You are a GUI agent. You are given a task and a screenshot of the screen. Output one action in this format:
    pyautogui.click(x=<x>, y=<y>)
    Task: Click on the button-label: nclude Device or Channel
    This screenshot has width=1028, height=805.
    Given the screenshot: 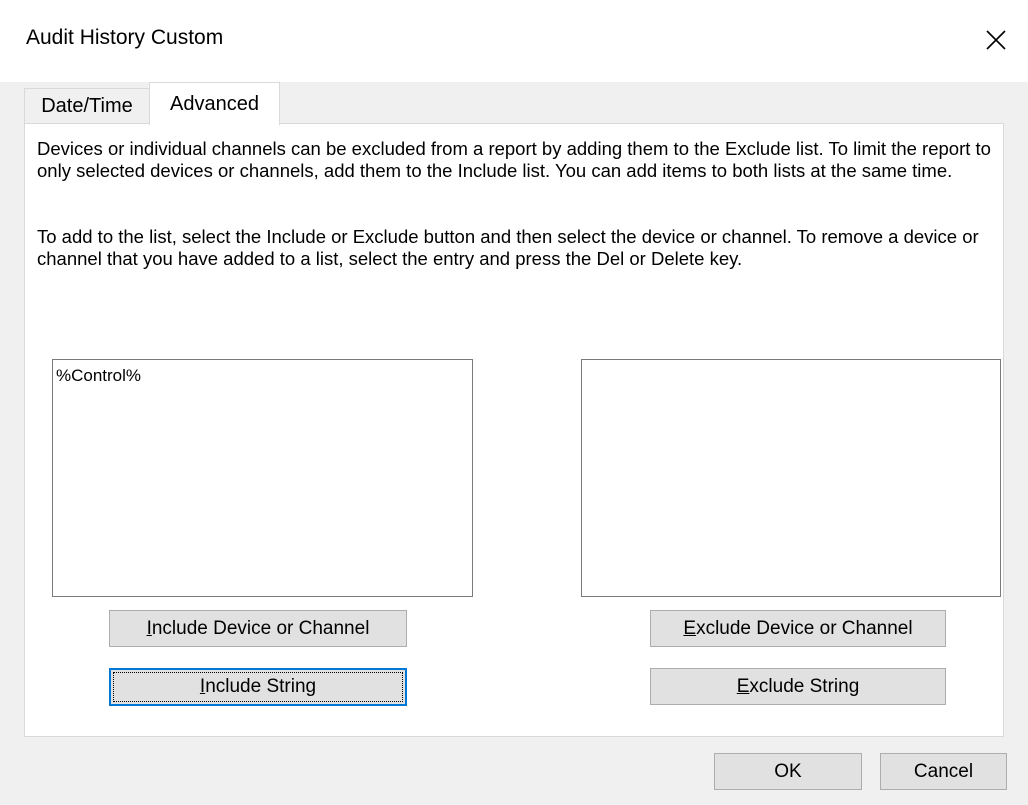 What is the action you would take?
    pyautogui.click(x=260, y=628)
    